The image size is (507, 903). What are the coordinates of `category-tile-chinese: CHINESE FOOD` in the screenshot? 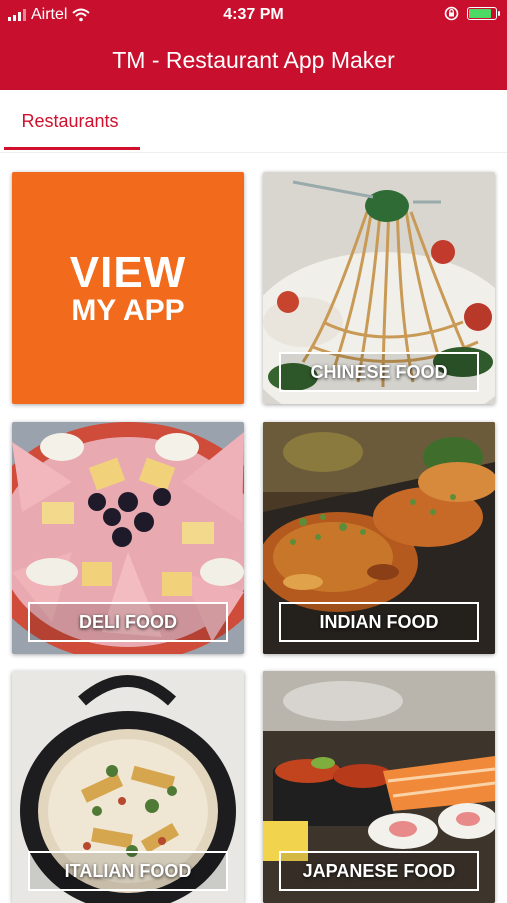 It's located at (379, 288).